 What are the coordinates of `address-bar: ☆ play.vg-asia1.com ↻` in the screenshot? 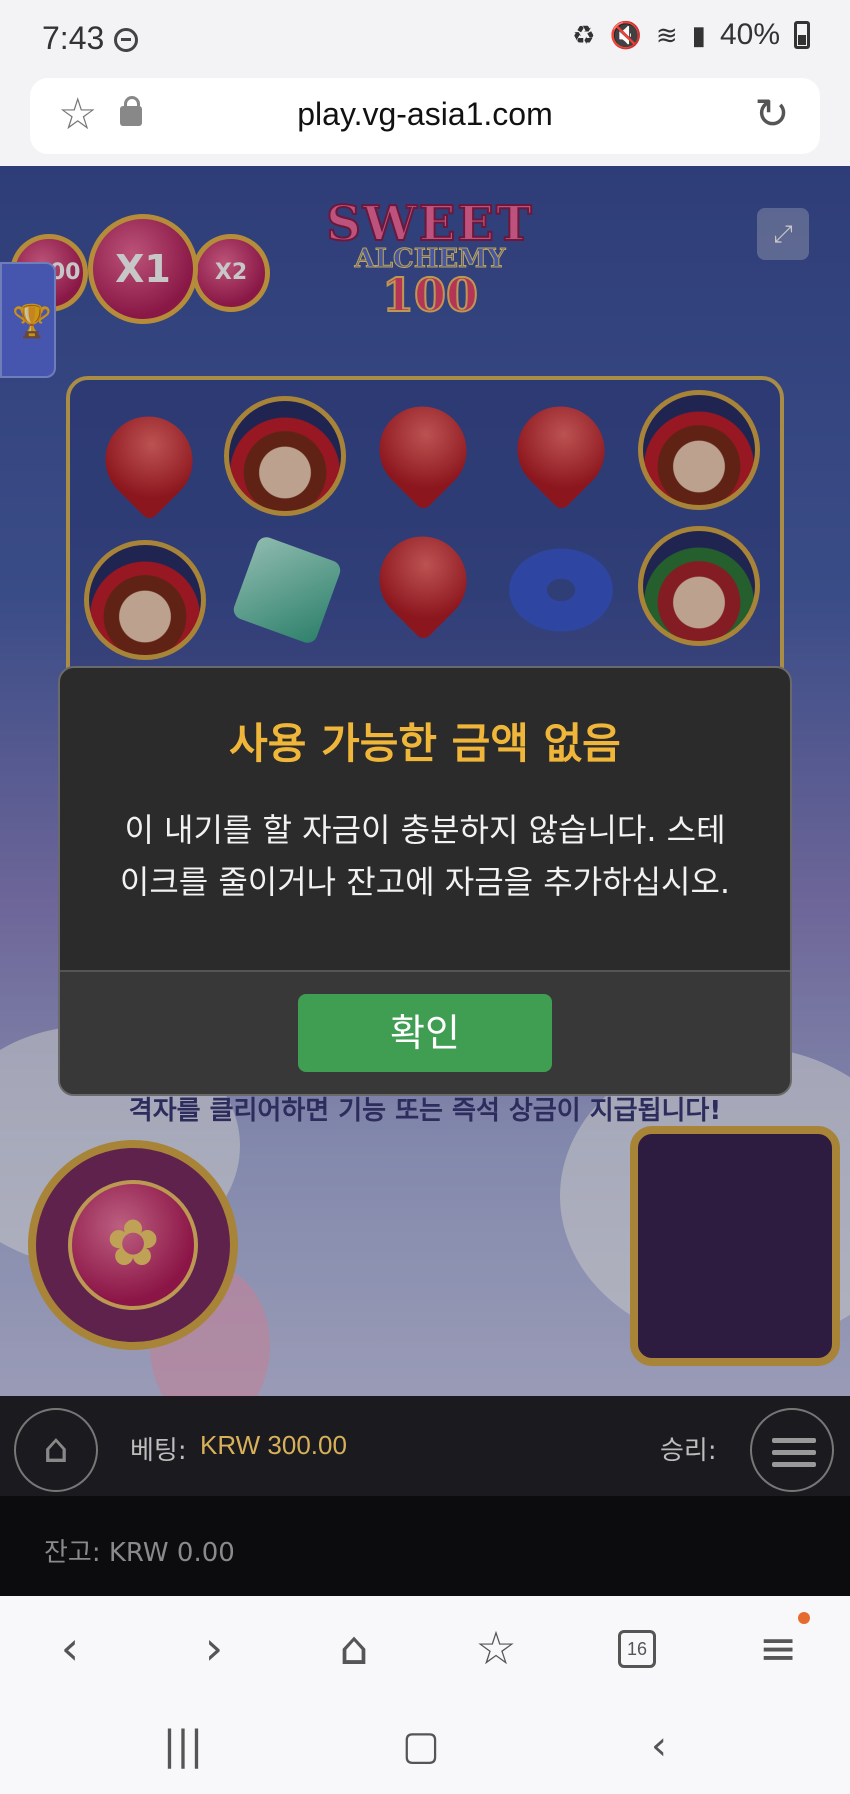 It's located at (425, 116).